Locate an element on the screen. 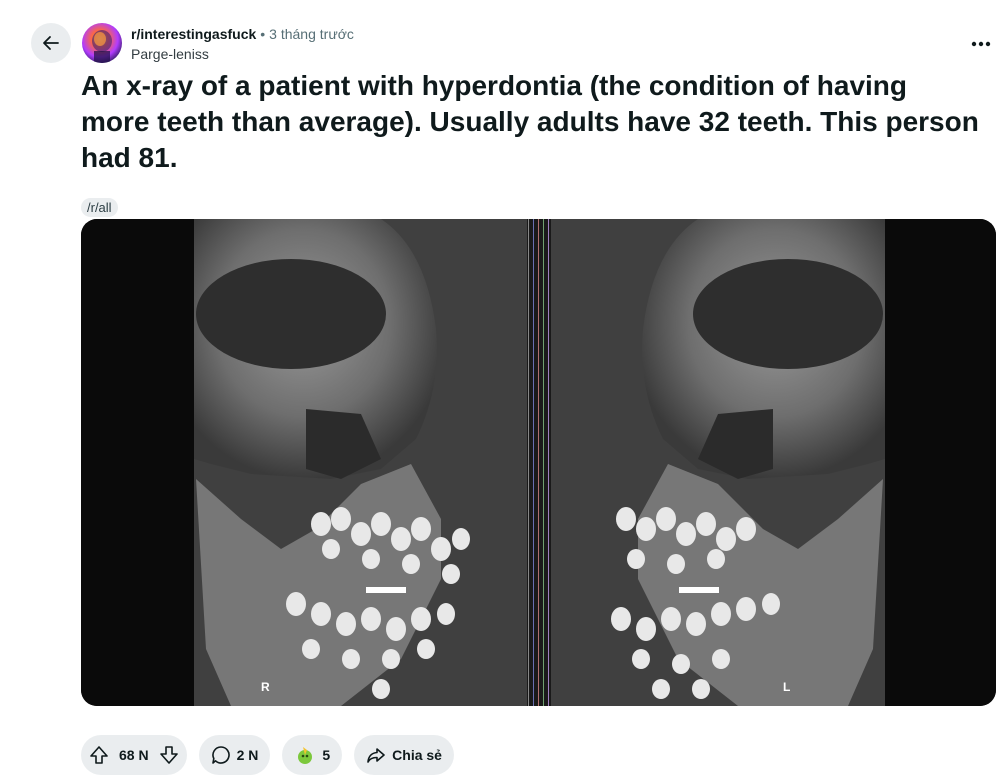  downvote-icon is located at coordinates (168, 755).